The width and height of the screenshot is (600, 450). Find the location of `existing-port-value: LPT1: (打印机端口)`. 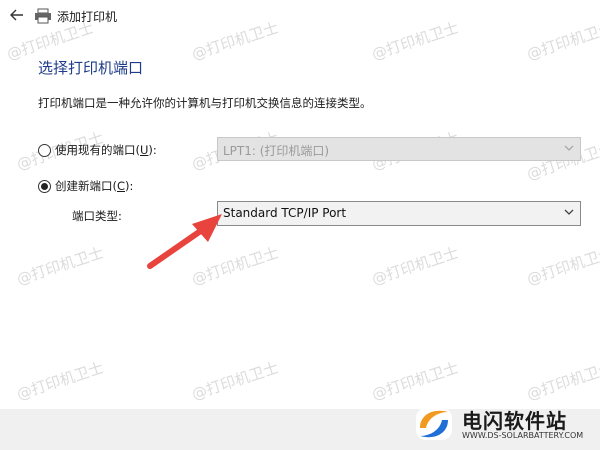

existing-port-value: LPT1: (打印机端口) is located at coordinates (276, 151).